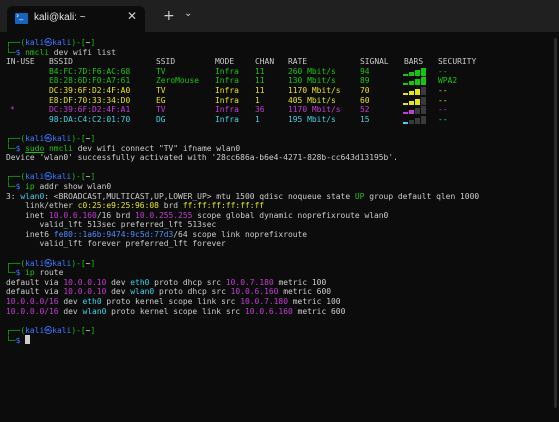 The width and height of the screenshot is (559, 422). Describe the element at coordinates (132, 16) in the screenshot. I see `close-tab-icon: ✕` at that location.